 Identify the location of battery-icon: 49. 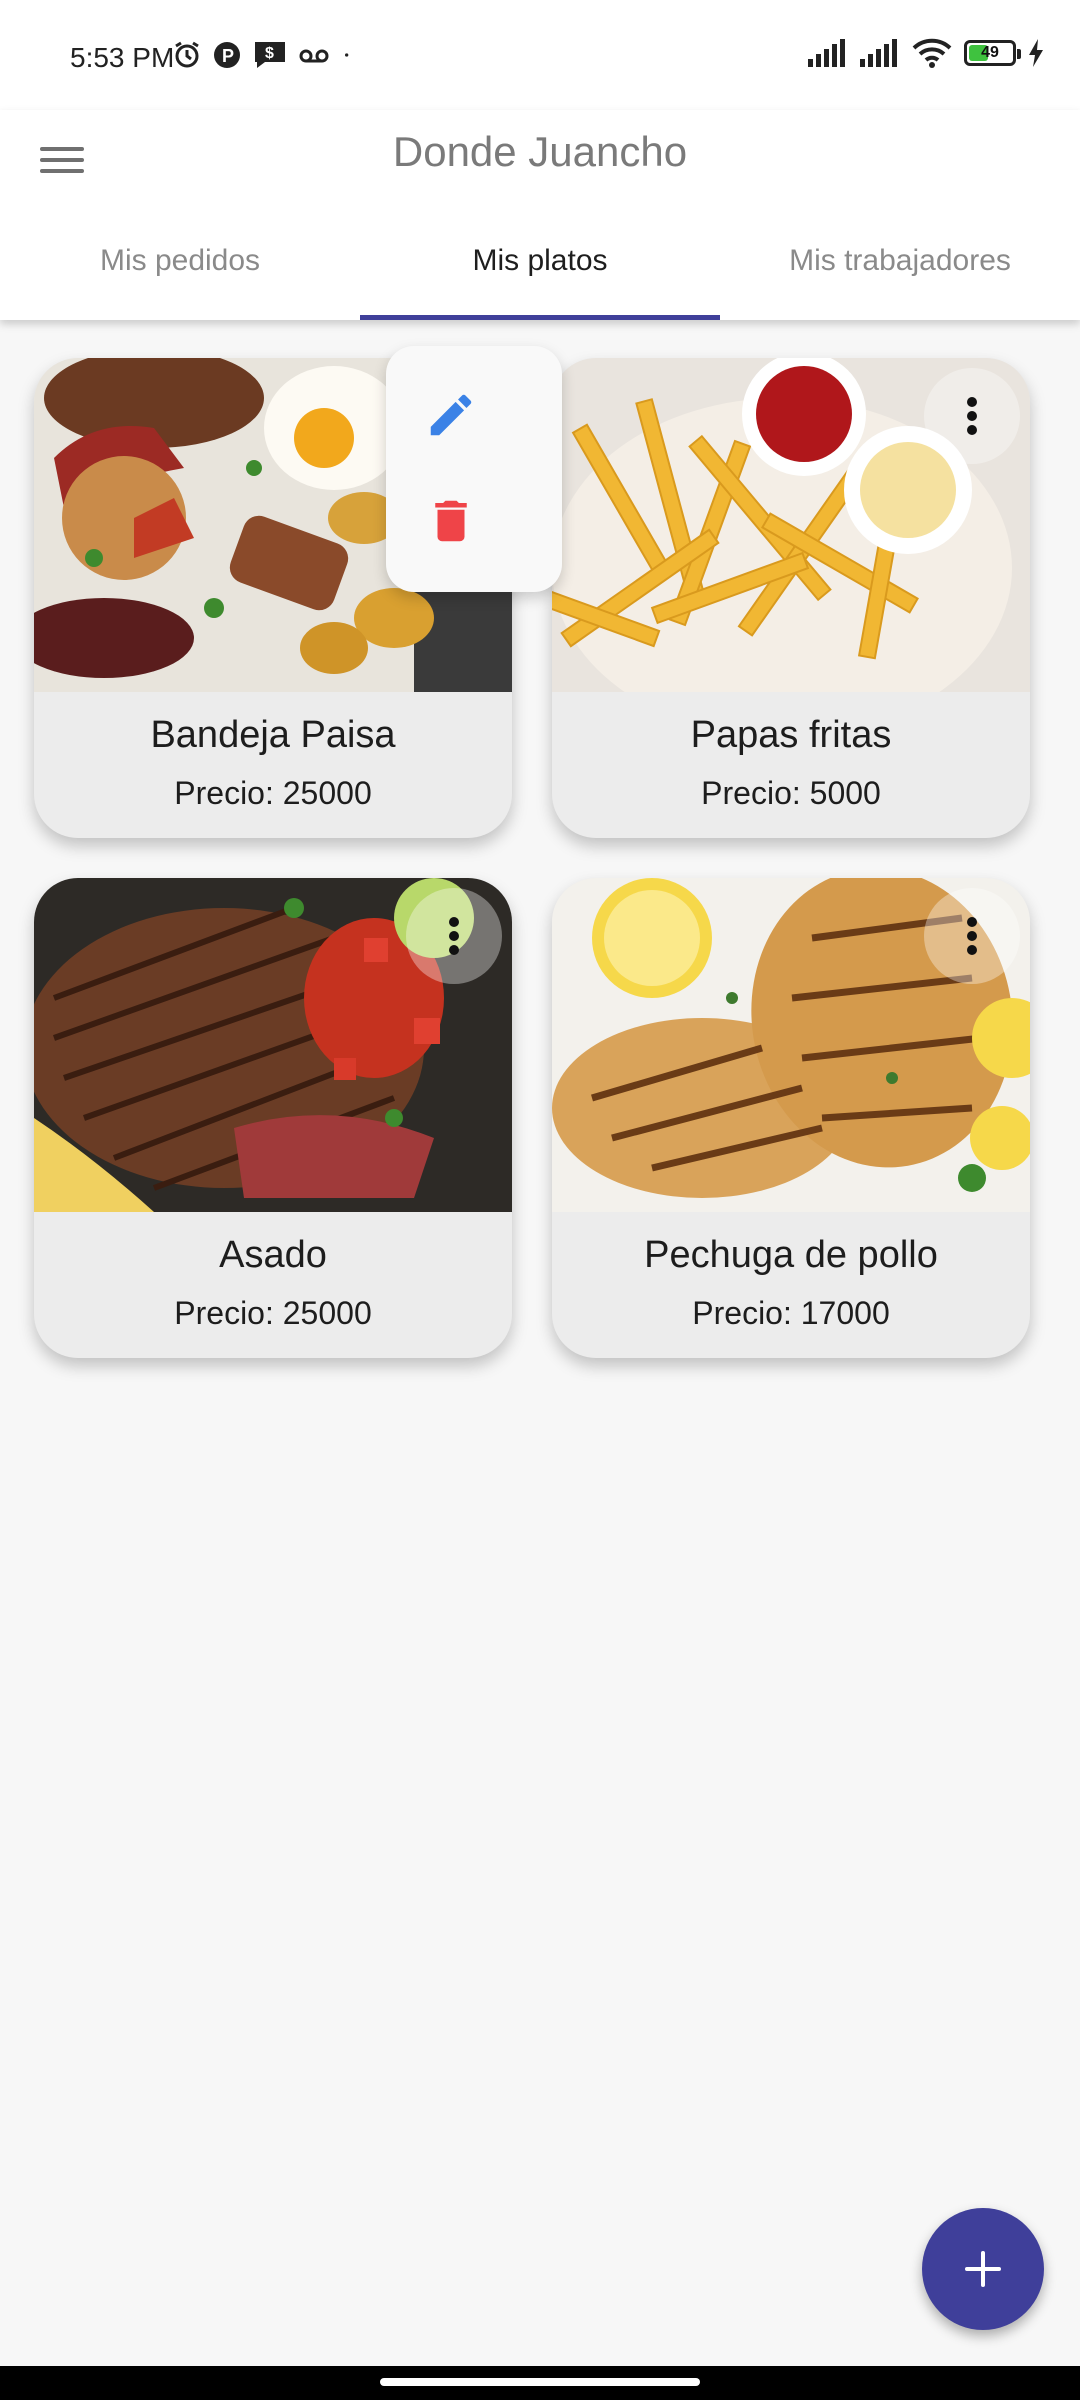
(992, 53).